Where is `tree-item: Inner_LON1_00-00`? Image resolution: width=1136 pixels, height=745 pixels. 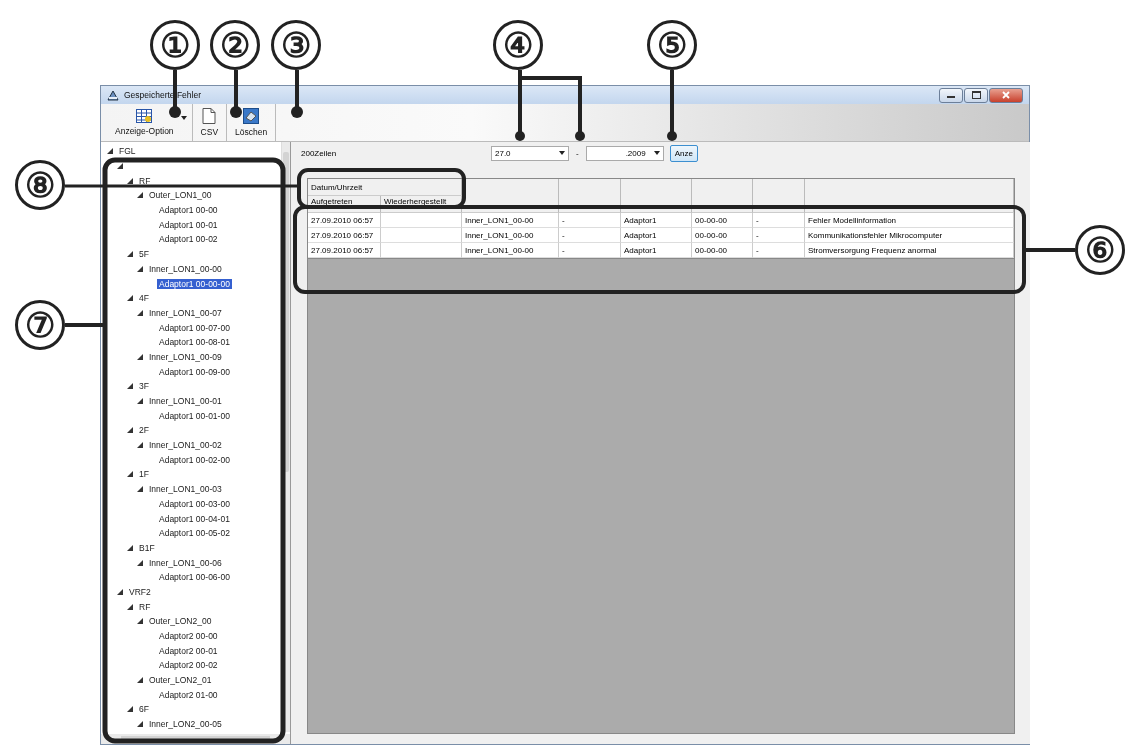
tree-item: Inner_LON1_00-00 is located at coordinates (185, 268).